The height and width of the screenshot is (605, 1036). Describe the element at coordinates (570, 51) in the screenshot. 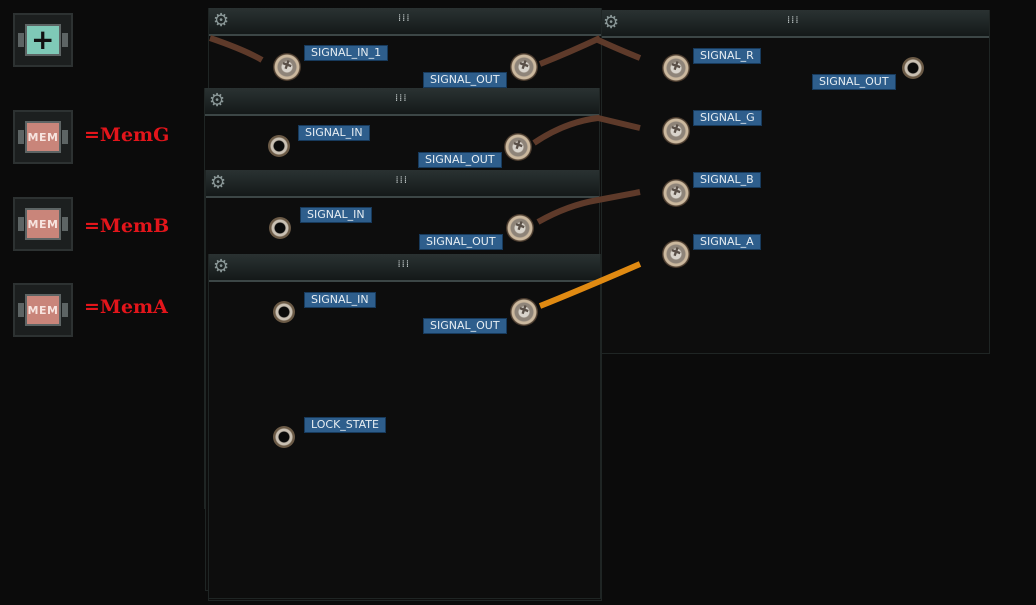

I see `wire-combiner-out` at that location.